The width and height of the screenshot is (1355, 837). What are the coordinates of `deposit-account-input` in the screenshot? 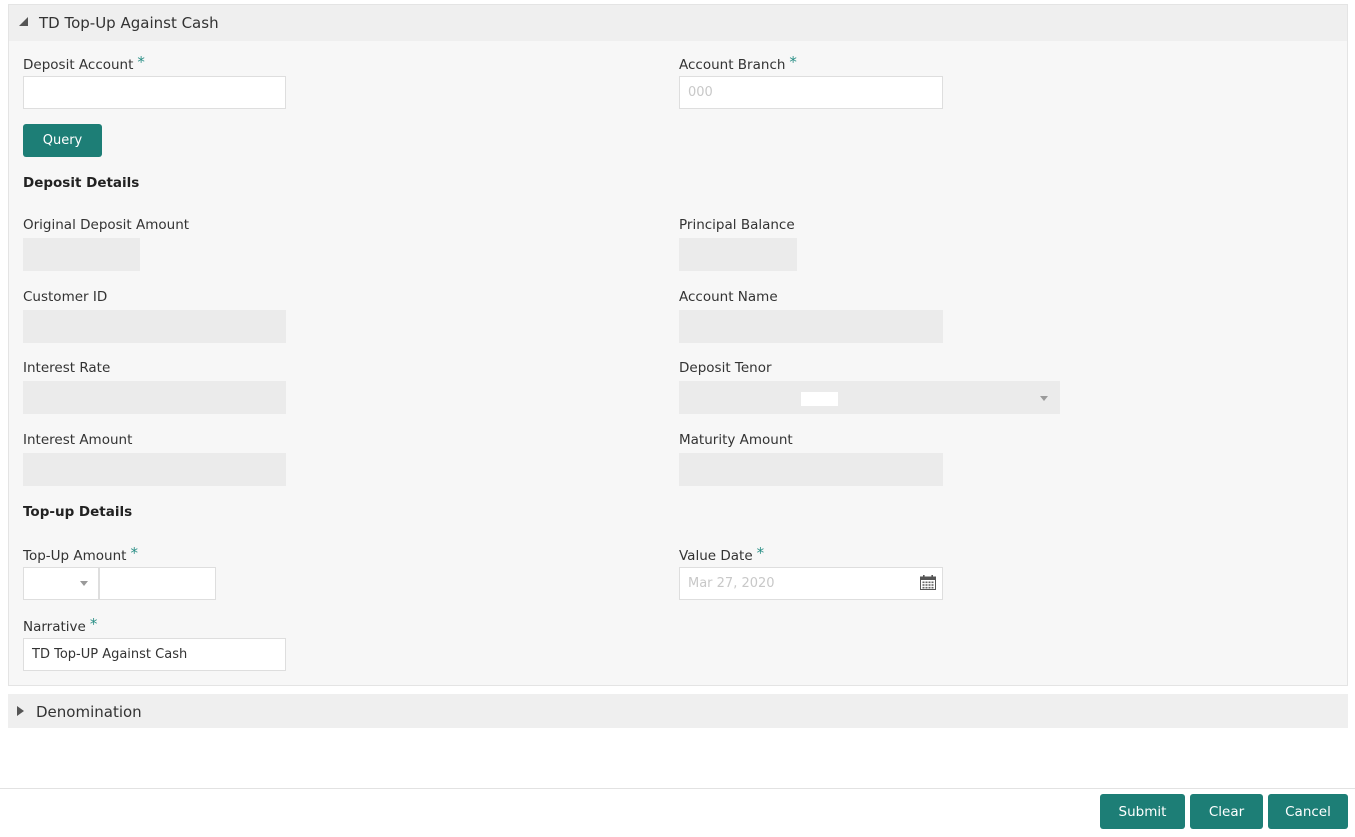 It's located at (154, 92).